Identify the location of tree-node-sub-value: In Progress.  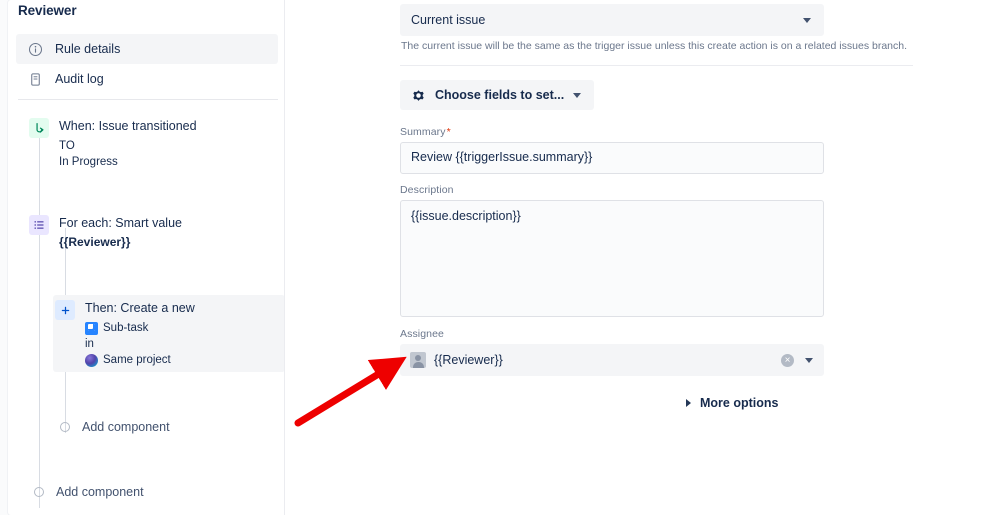
(88, 162).